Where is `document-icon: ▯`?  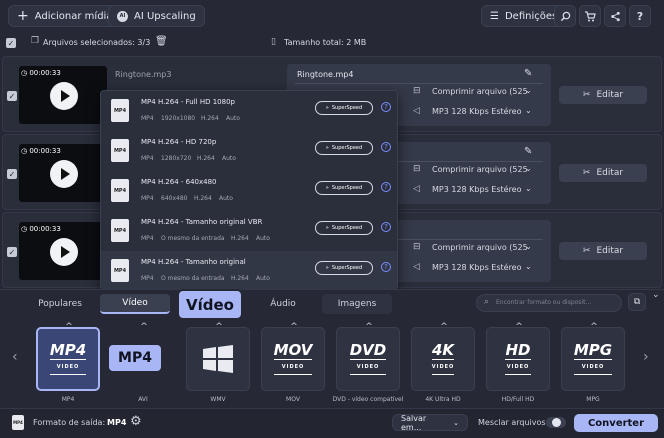 document-icon: ▯ is located at coordinates (273, 42).